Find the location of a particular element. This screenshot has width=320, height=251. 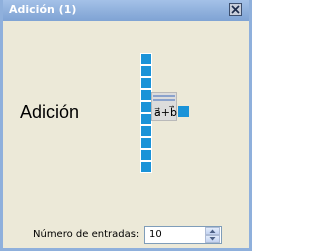

spin-down-icon is located at coordinates (212, 239).